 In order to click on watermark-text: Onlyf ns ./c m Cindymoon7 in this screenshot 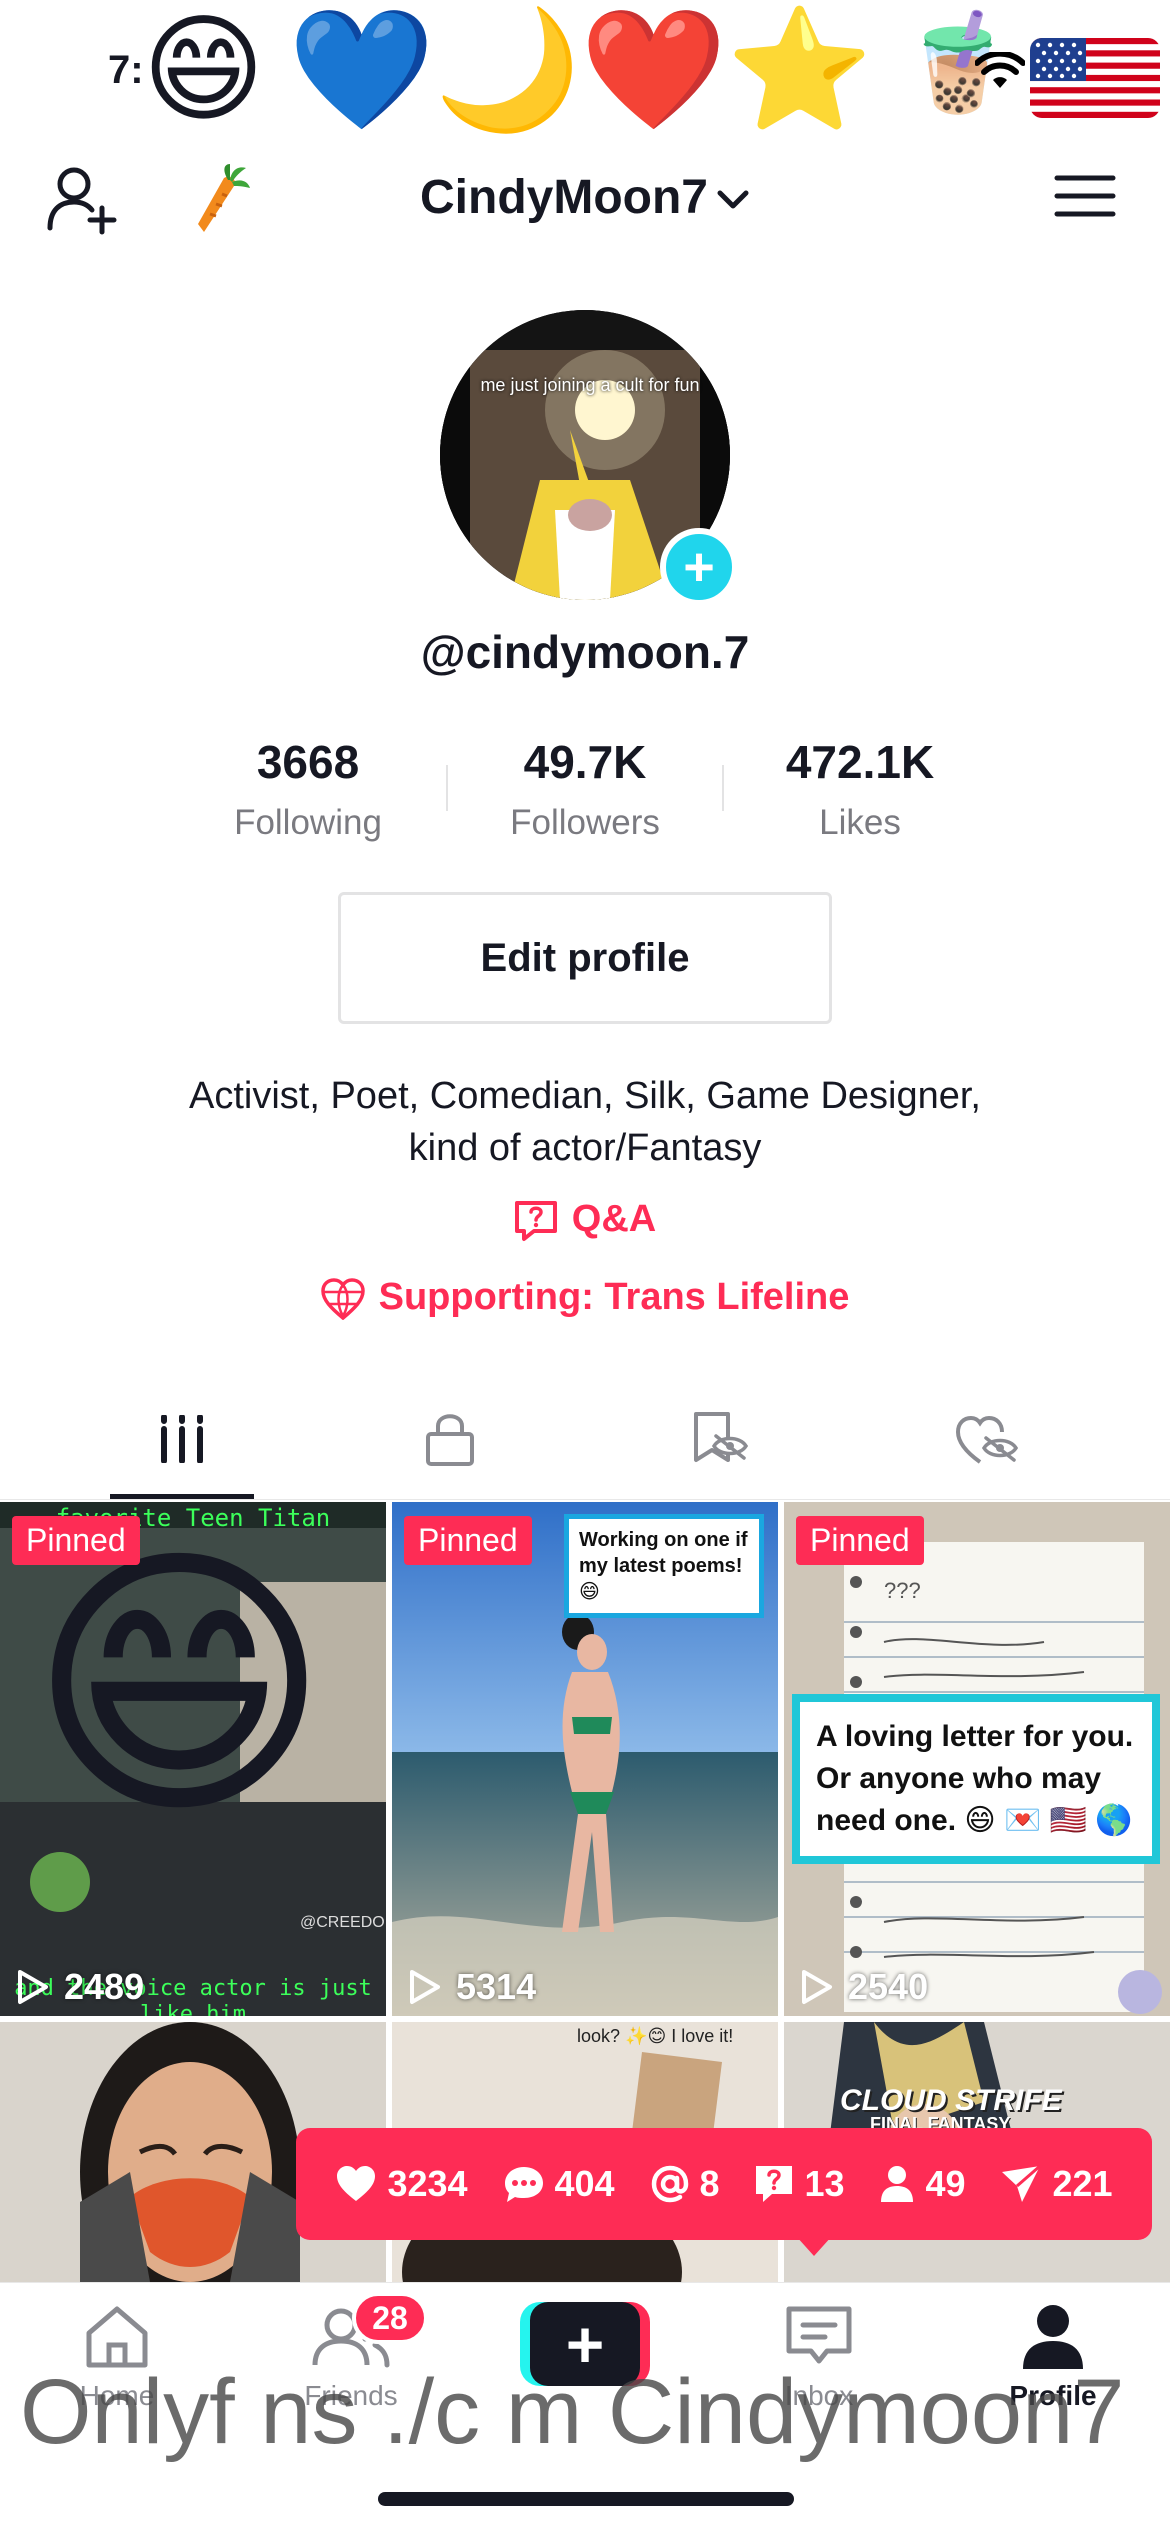, I will do `click(572, 2412)`.